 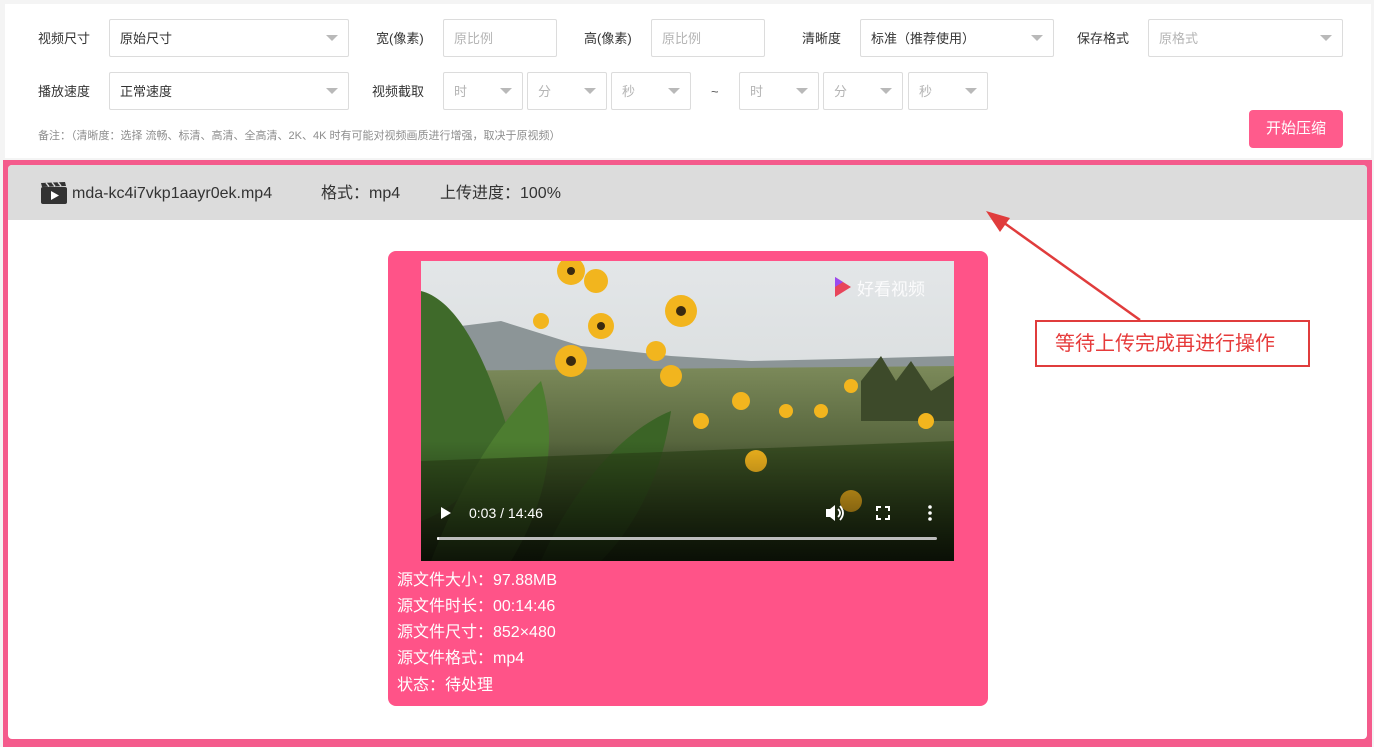 I want to click on clip-end-minute: 分, so click(x=841, y=91).